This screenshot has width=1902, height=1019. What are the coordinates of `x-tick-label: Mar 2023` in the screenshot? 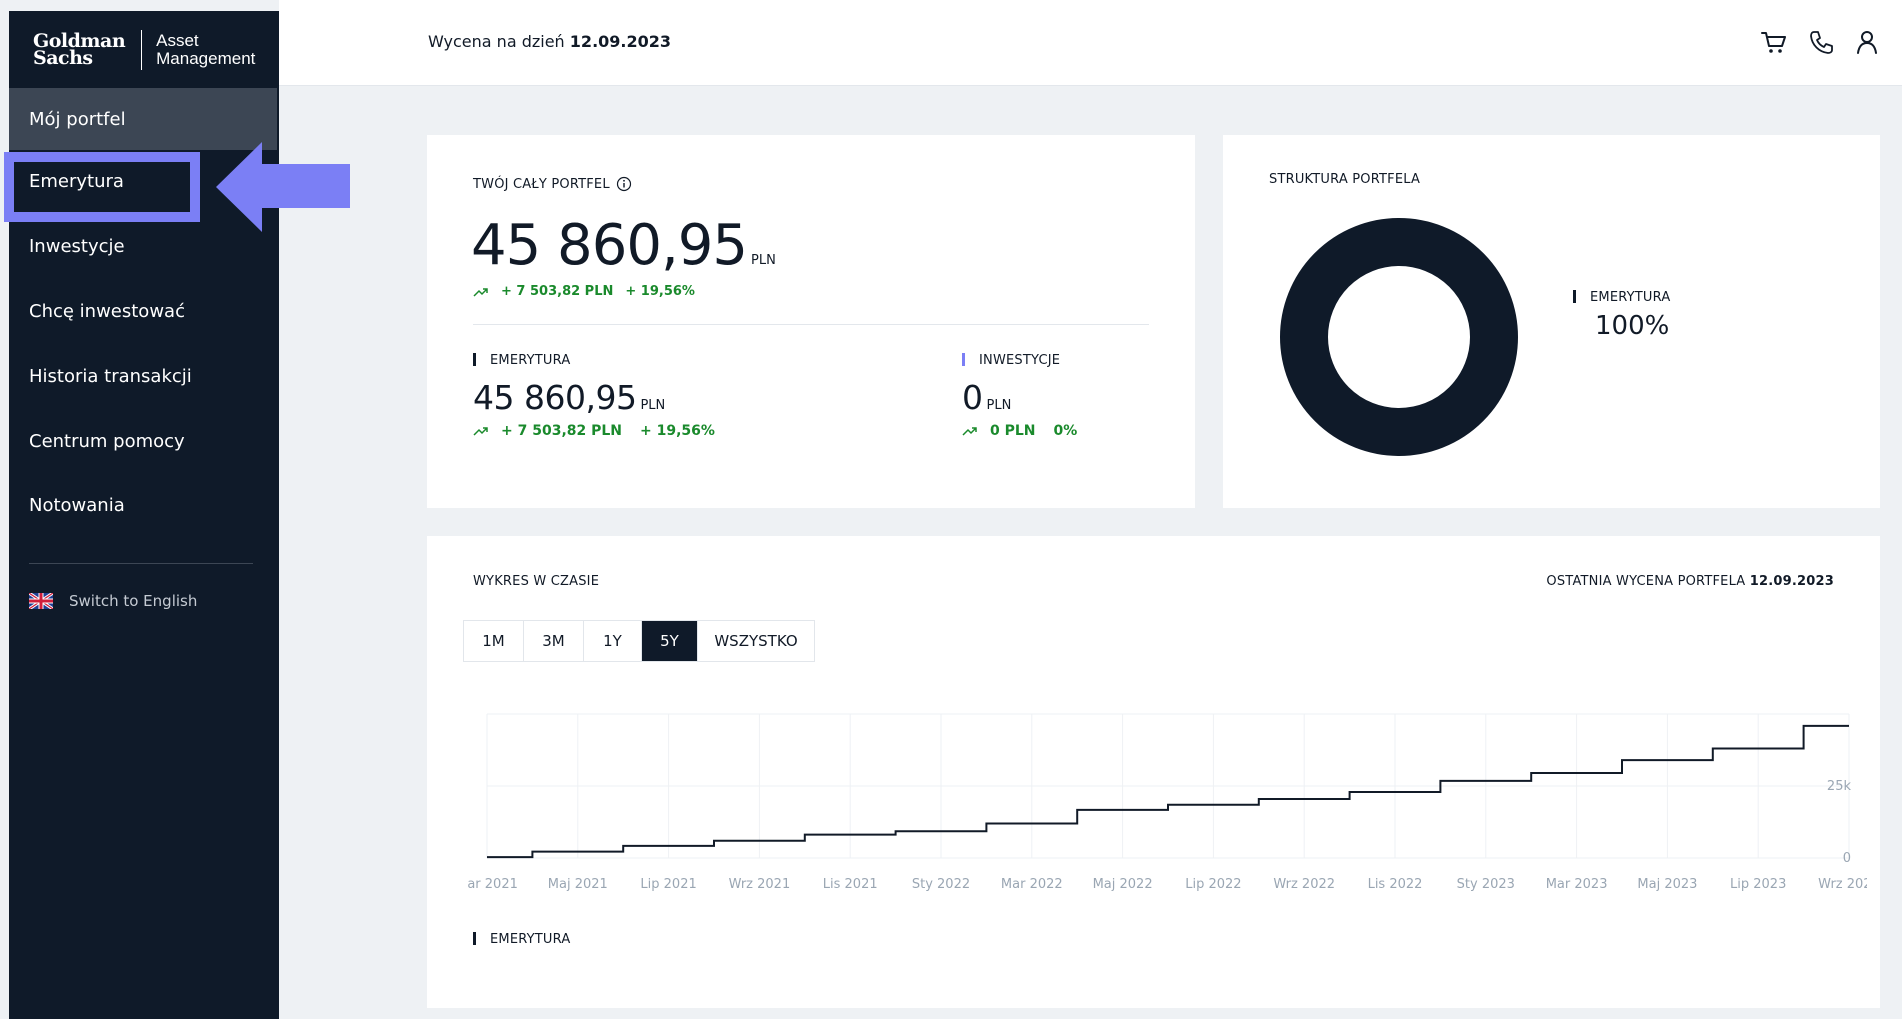 It's located at (1577, 884).